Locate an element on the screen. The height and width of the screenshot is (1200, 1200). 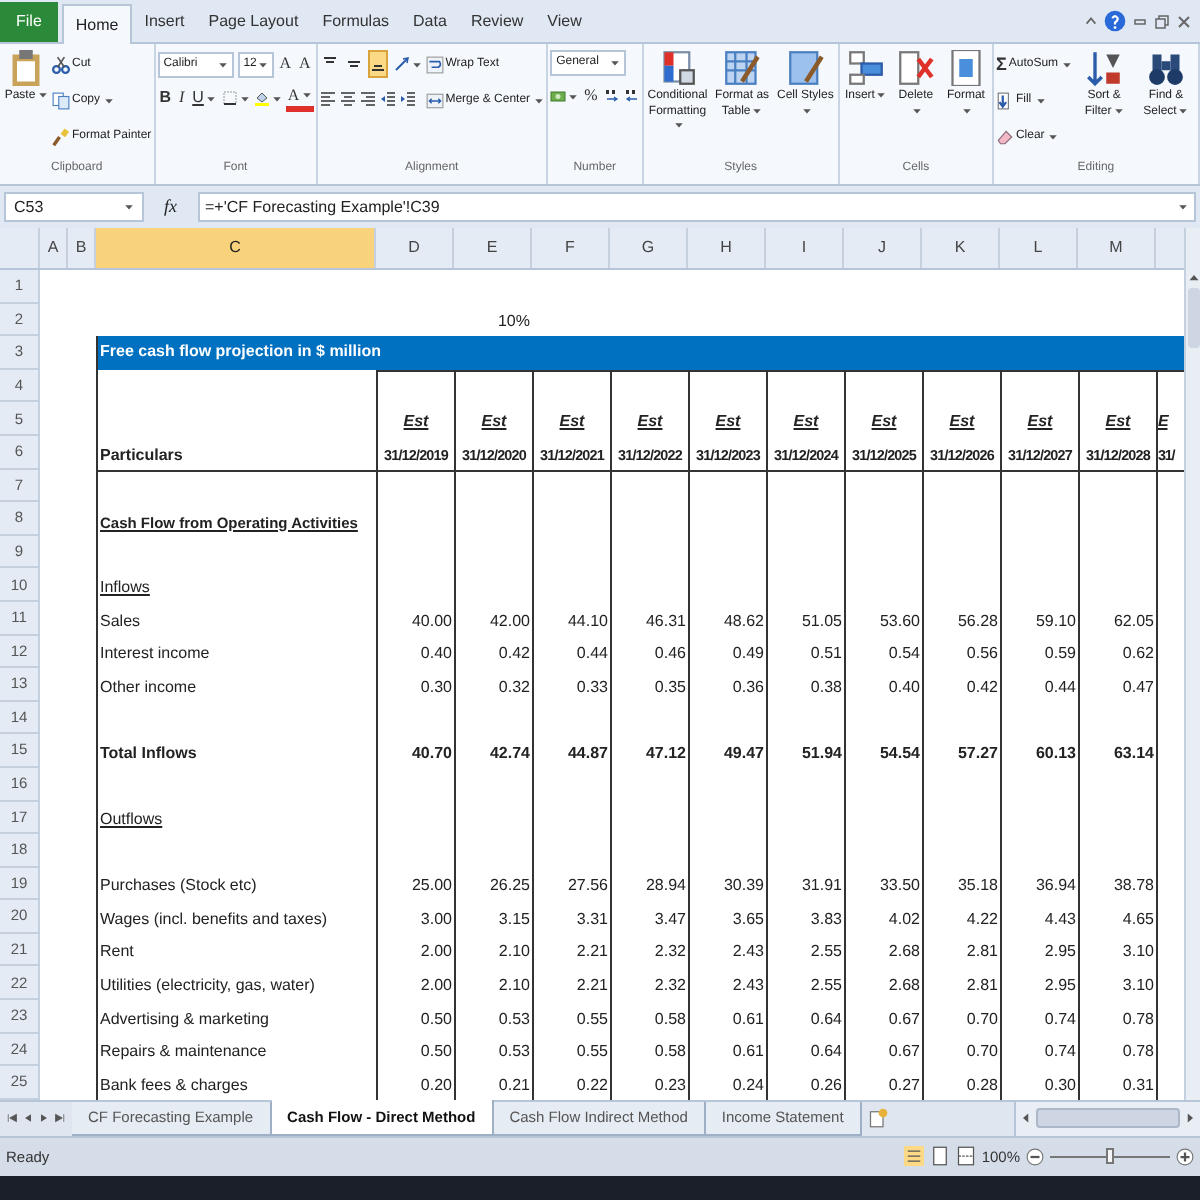
column-header: L is located at coordinates (1039, 248).